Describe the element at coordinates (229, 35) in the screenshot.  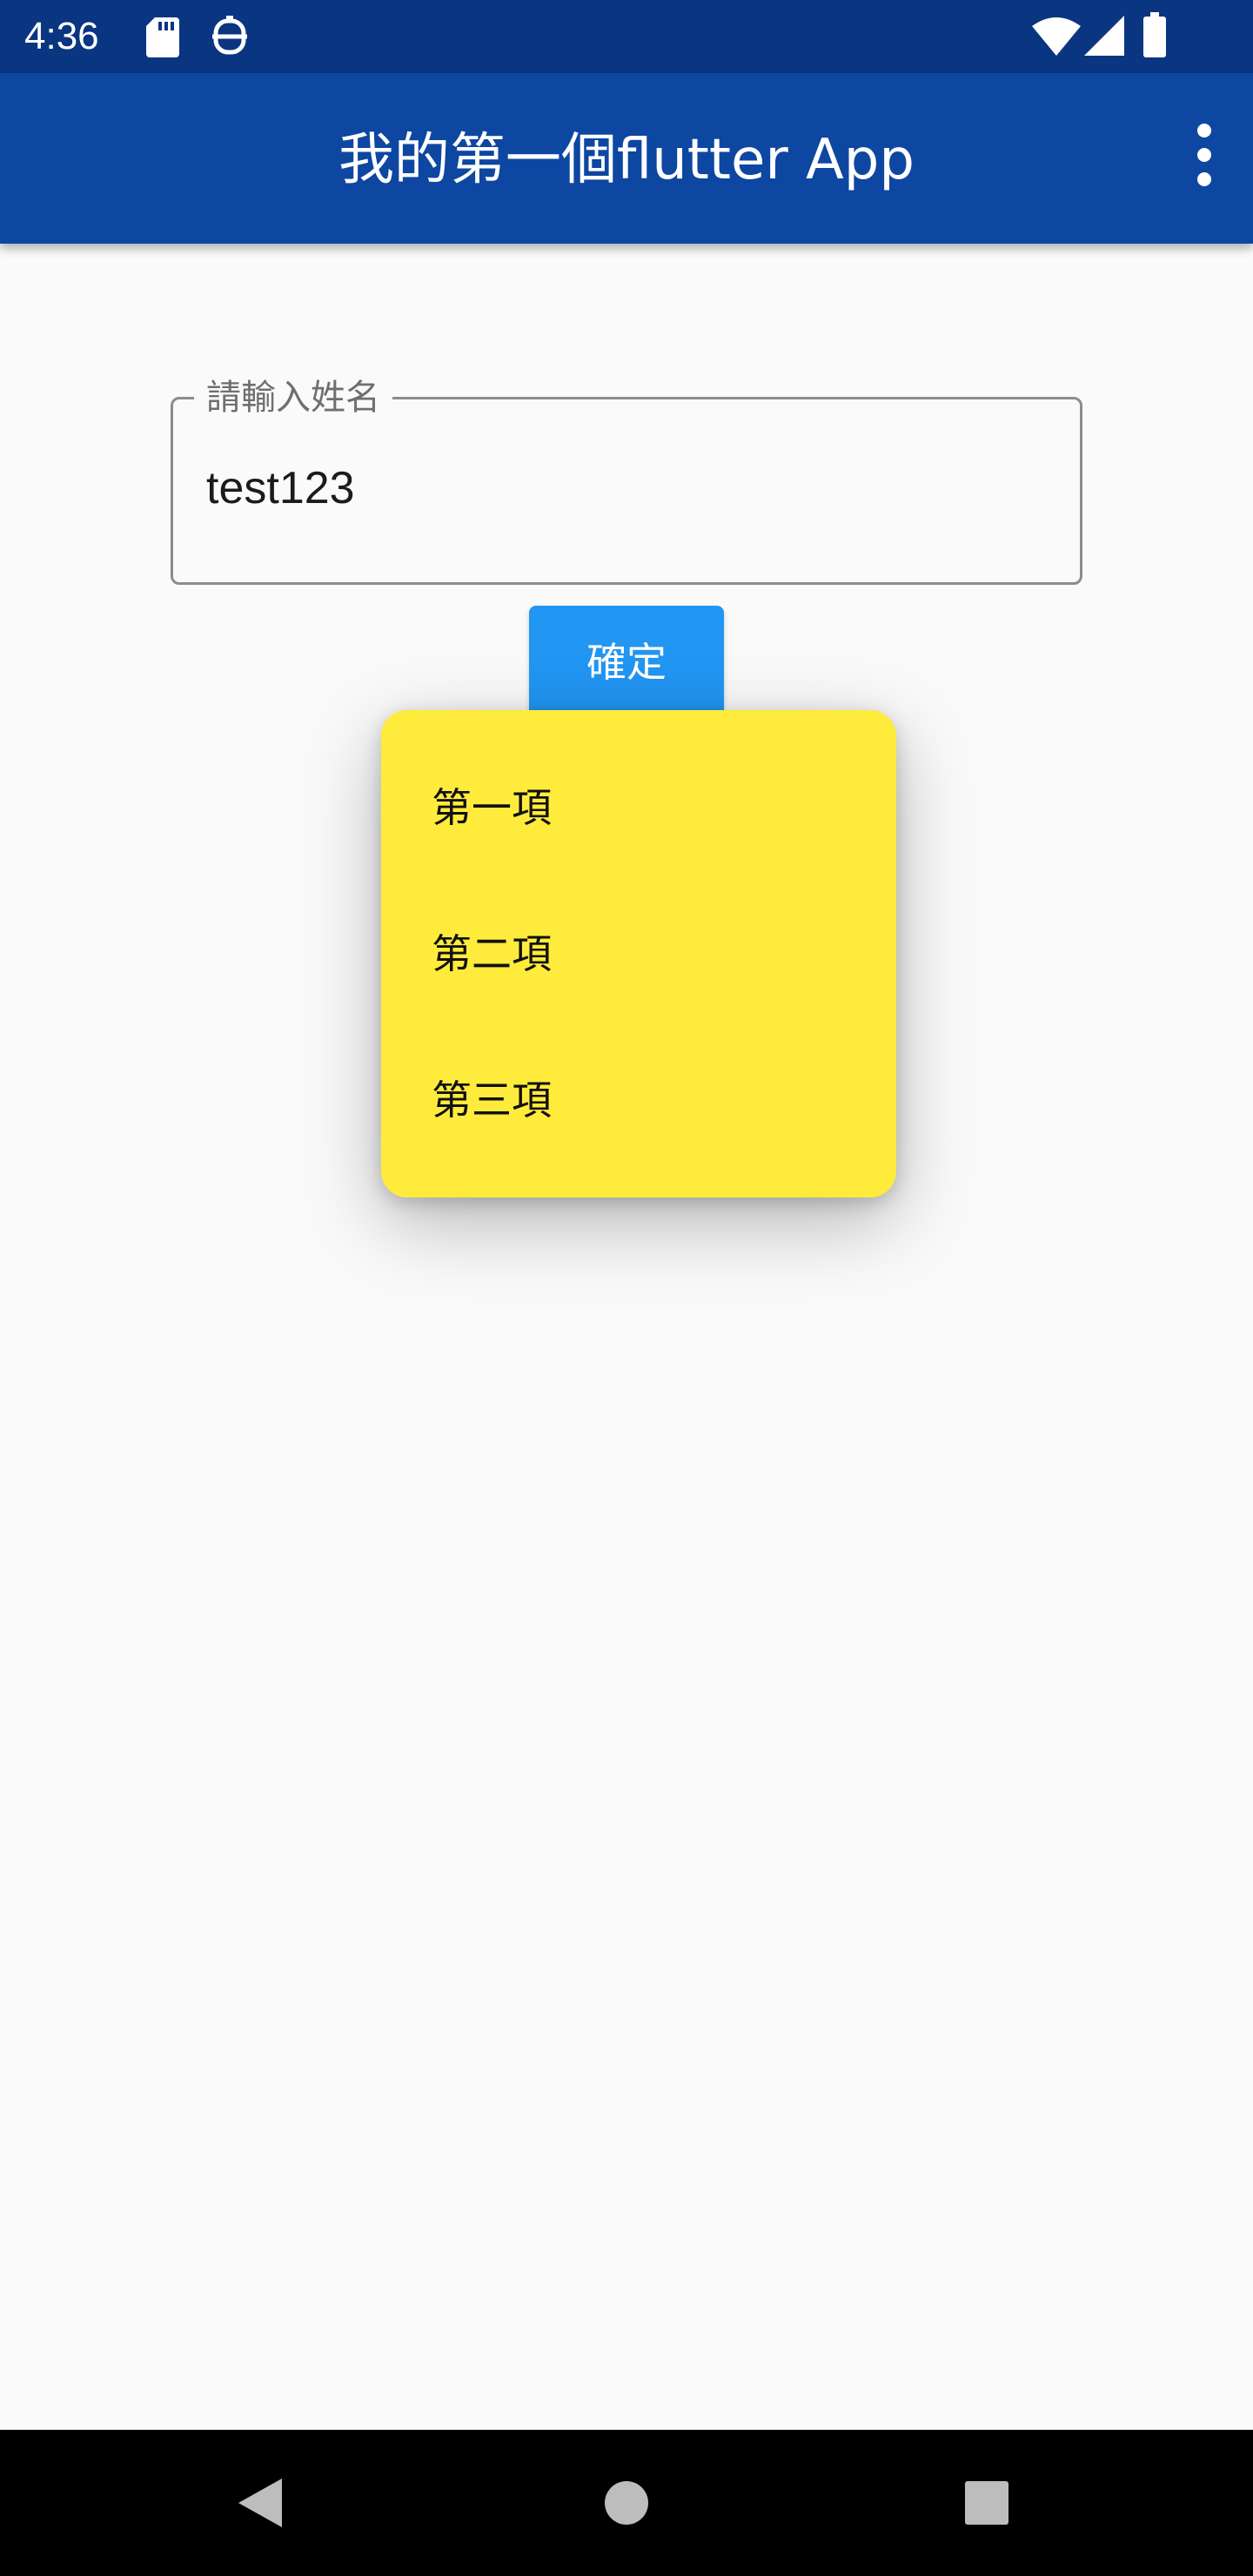
I see `face-icon` at that location.